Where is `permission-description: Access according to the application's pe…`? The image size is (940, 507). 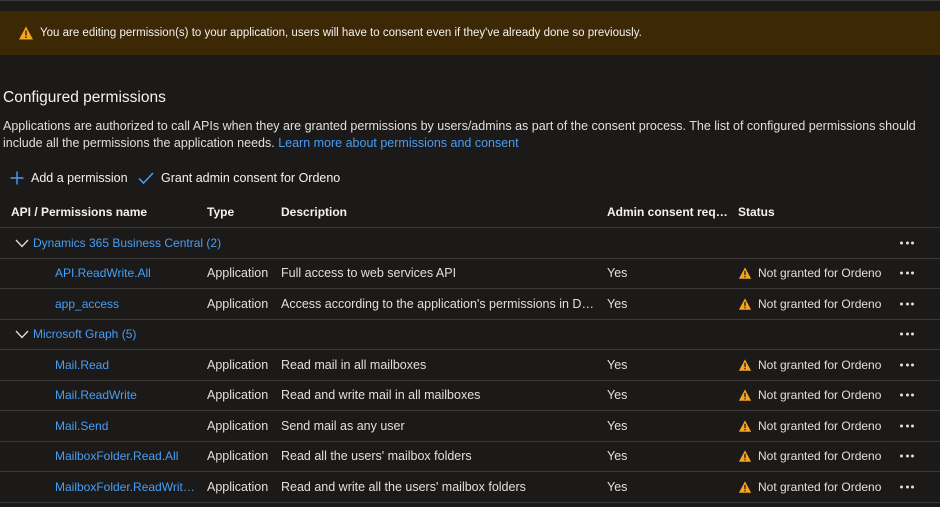 permission-description: Access according to the application's pe… is located at coordinates (440, 303).